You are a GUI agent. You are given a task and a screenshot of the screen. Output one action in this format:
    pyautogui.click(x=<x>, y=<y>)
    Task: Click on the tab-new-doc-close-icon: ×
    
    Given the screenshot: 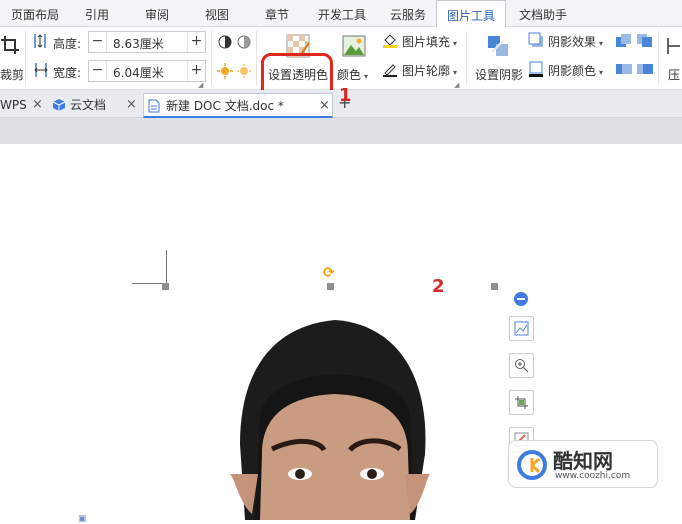 What is the action you would take?
    pyautogui.click(x=324, y=106)
    